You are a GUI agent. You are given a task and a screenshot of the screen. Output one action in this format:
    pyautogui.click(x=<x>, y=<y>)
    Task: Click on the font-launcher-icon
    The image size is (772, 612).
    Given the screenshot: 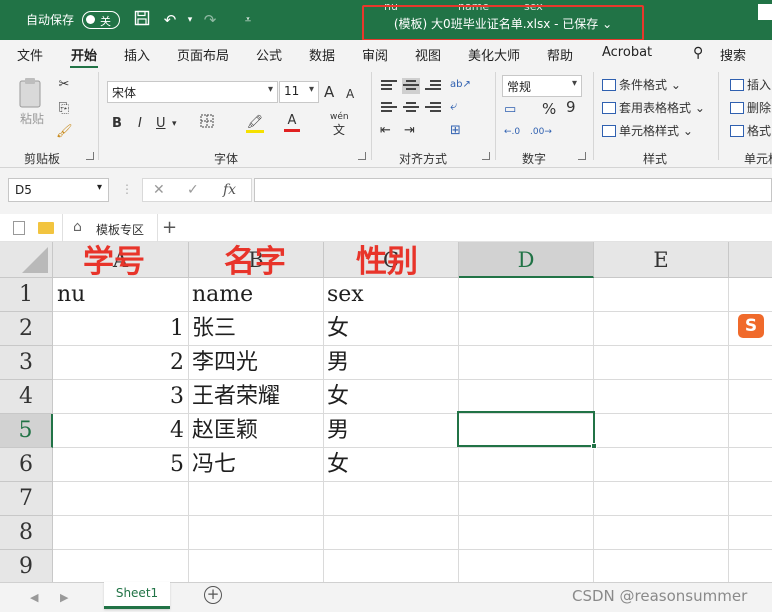 What is the action you would take?
    pyautogui.click(x=362, y=156)
    